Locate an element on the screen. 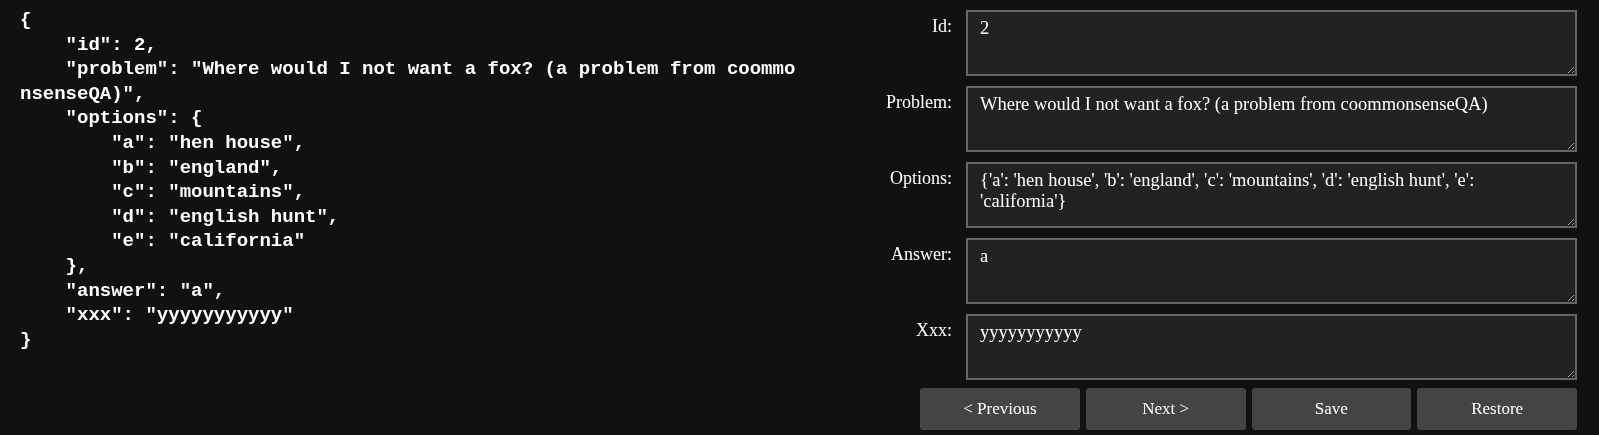 This screenshot has width=1599, height=435. field-label: Xxx: is located at coordinates (933, 330).